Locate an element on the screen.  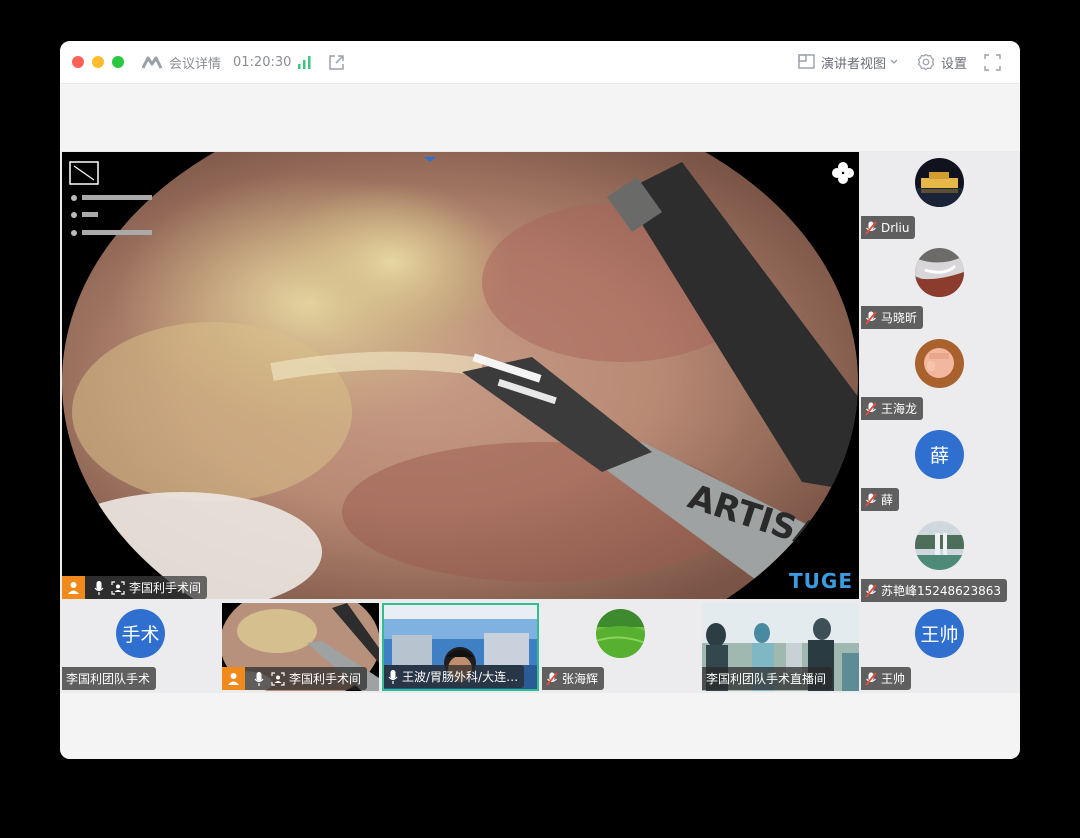
participant-name: 李国利团队手术 is located at coordinates (108, 679).